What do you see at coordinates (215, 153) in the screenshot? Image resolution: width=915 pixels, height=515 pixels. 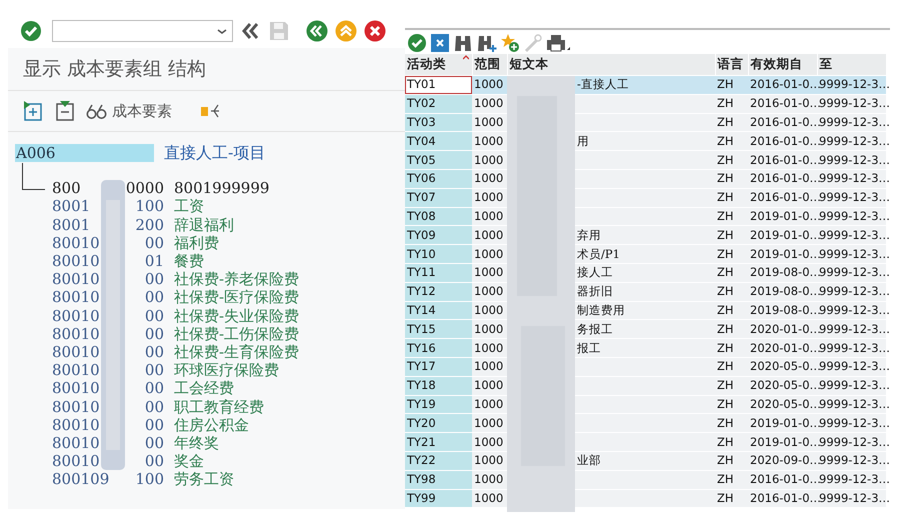 I see `tree-node-text: 直接人工-项目` at bounding box center [215, 153].